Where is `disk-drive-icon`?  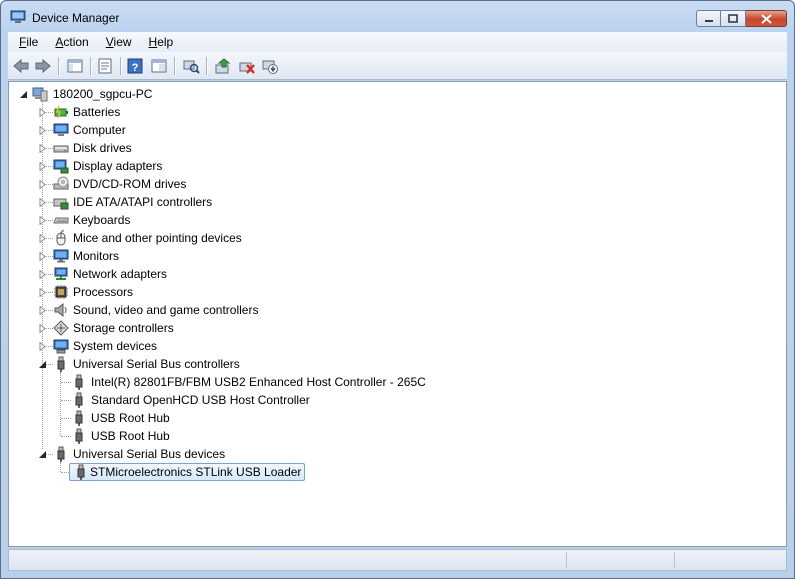
disk-drive-icon is located at coordinates (61, 149).